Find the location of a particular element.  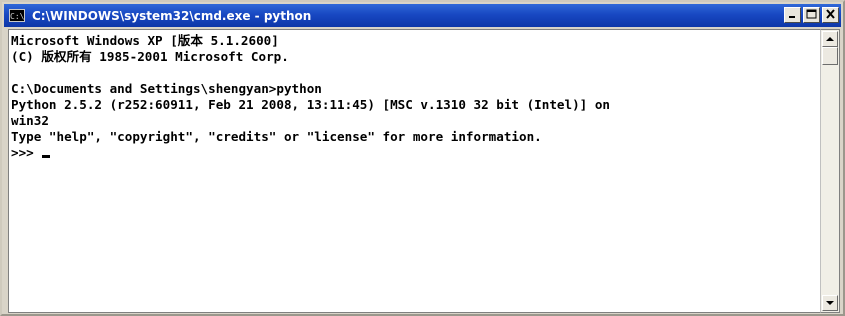

console-line: Microsoft Windows XP [版本 5.1.2600] is located at coordinates (145, 40).